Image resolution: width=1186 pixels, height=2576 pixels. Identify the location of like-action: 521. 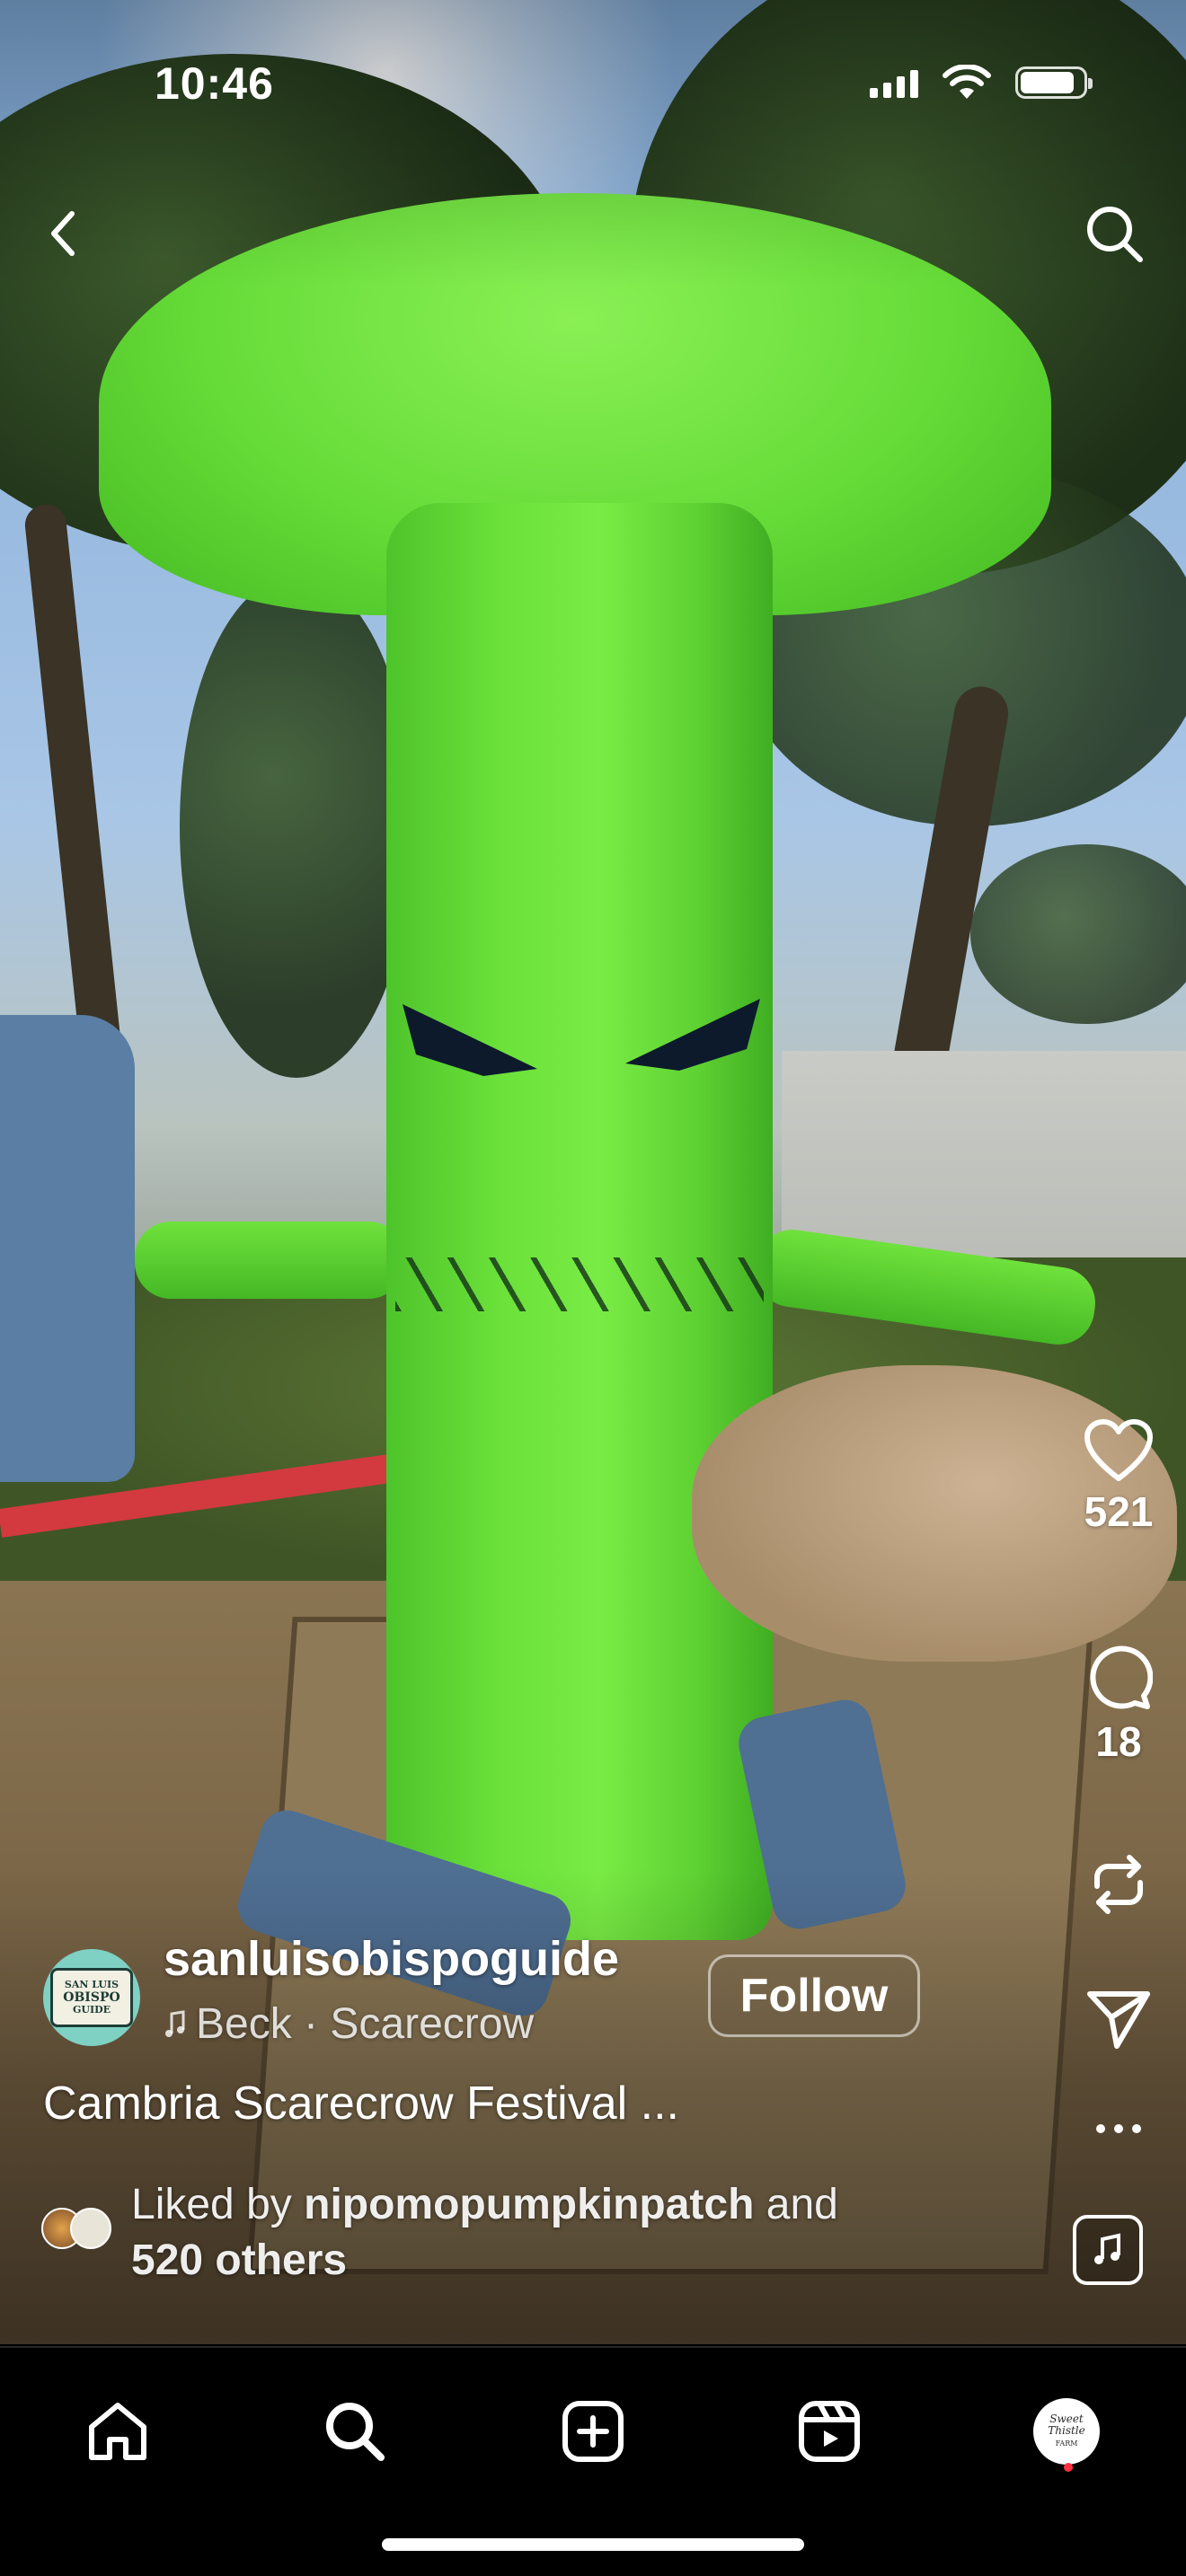
(1118, 1477).